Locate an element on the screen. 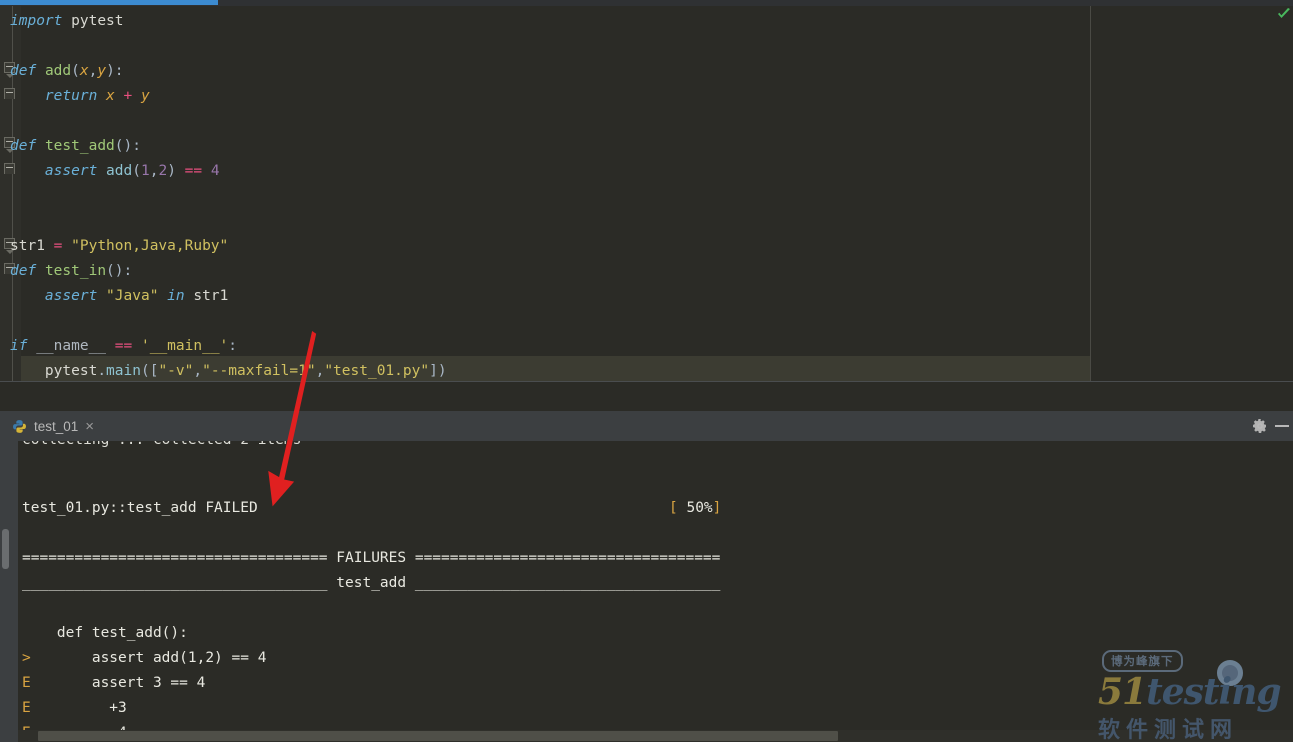 Image resolution: width=1293 pixels, height=742 pixels. editor-console-divider is located at coordinates (646, 396).